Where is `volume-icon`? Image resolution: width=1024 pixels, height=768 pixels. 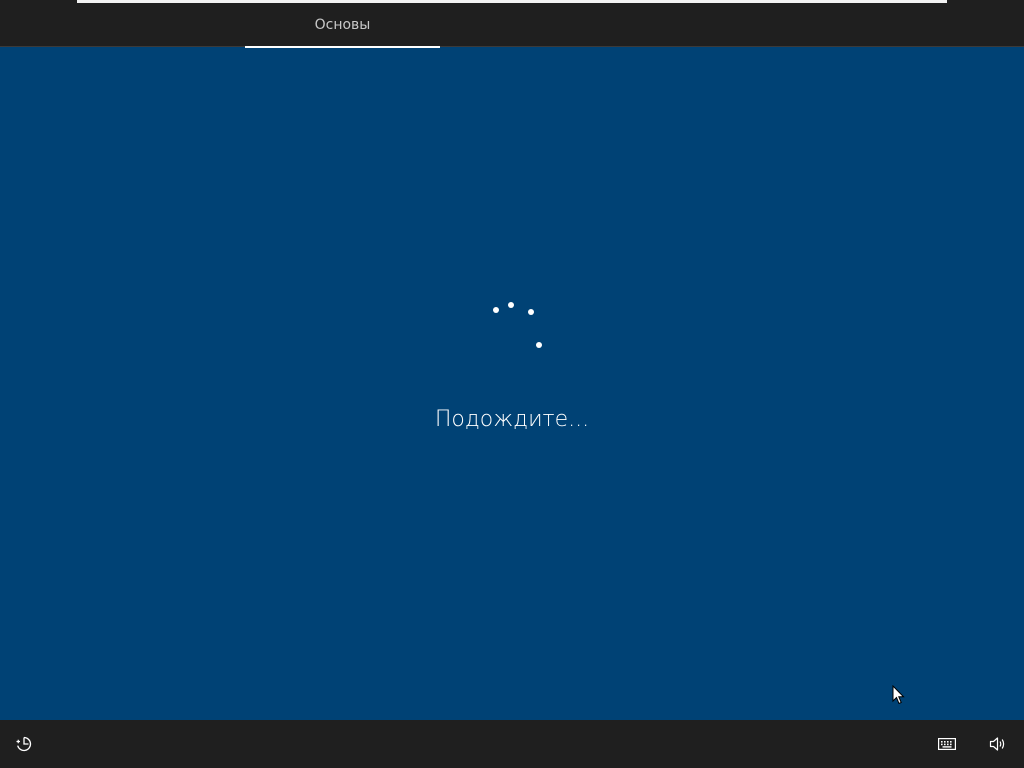 volume-icon is located at coordinates (997, 744).